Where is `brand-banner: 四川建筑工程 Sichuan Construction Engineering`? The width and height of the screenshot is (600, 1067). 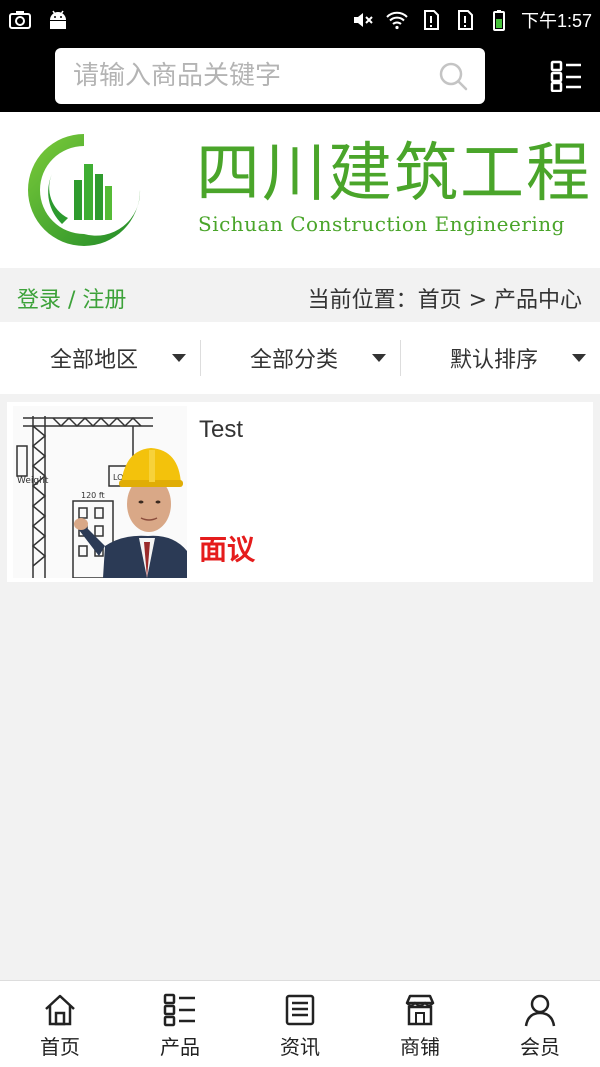 brand-banner: 四川建筑工程 Sichuan Construction Engineering is located at coordinates (300, 190).